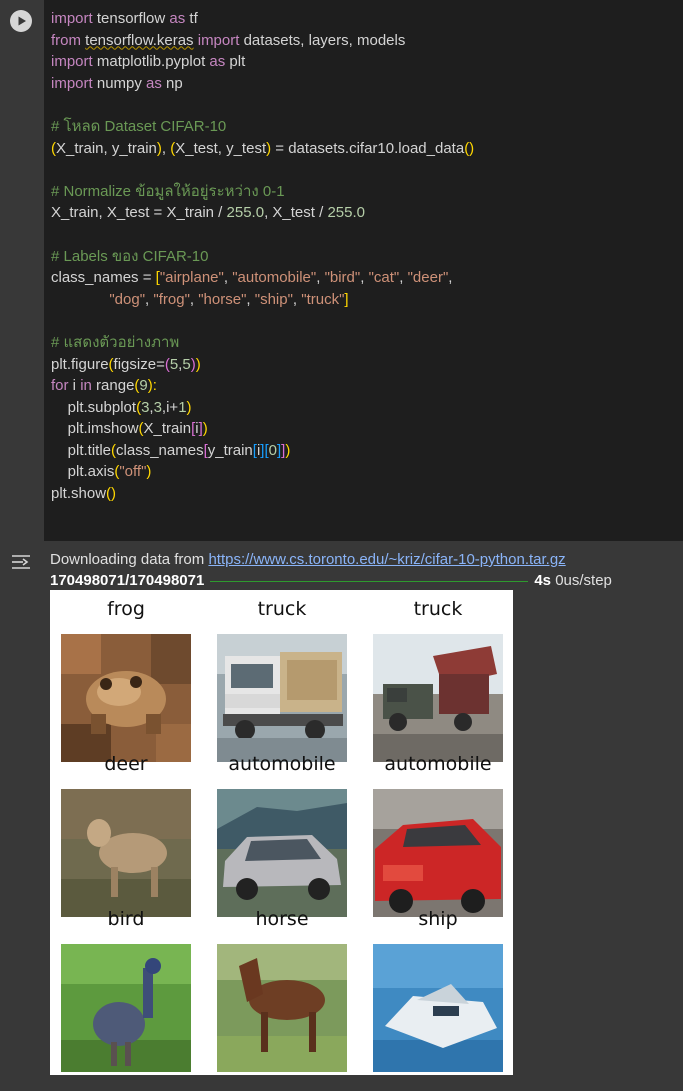 The image size is (683, 1091). Describe the element at coordinates (121, 407) in the screenshot. I see `code-line: plt.subplot(3,3,i+1)` at that location.